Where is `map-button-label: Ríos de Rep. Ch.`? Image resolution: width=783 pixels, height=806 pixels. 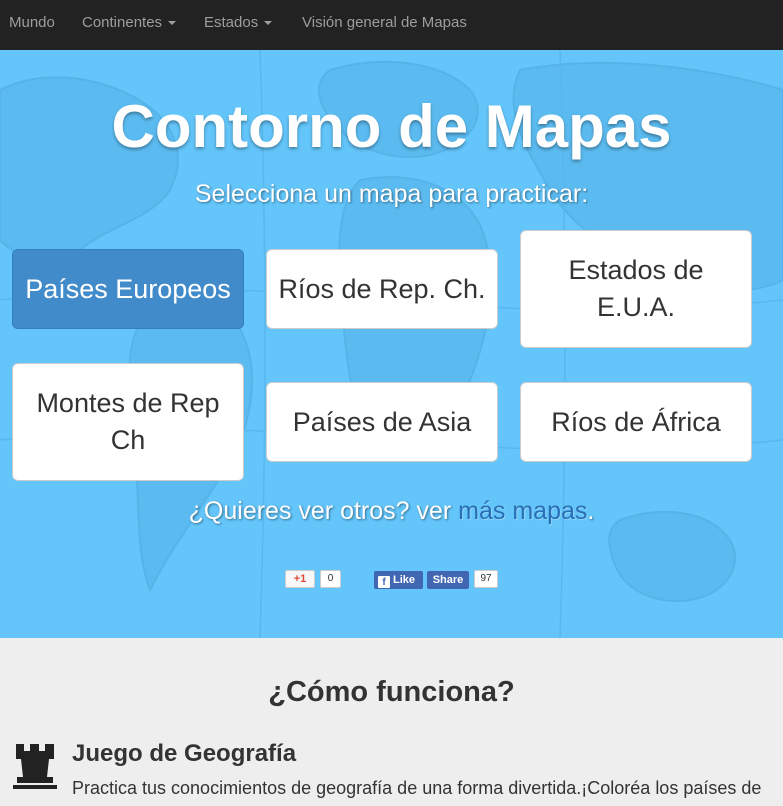
map-button-label: Ríos de Rep. Ch. is located at coordinates (382, 288).